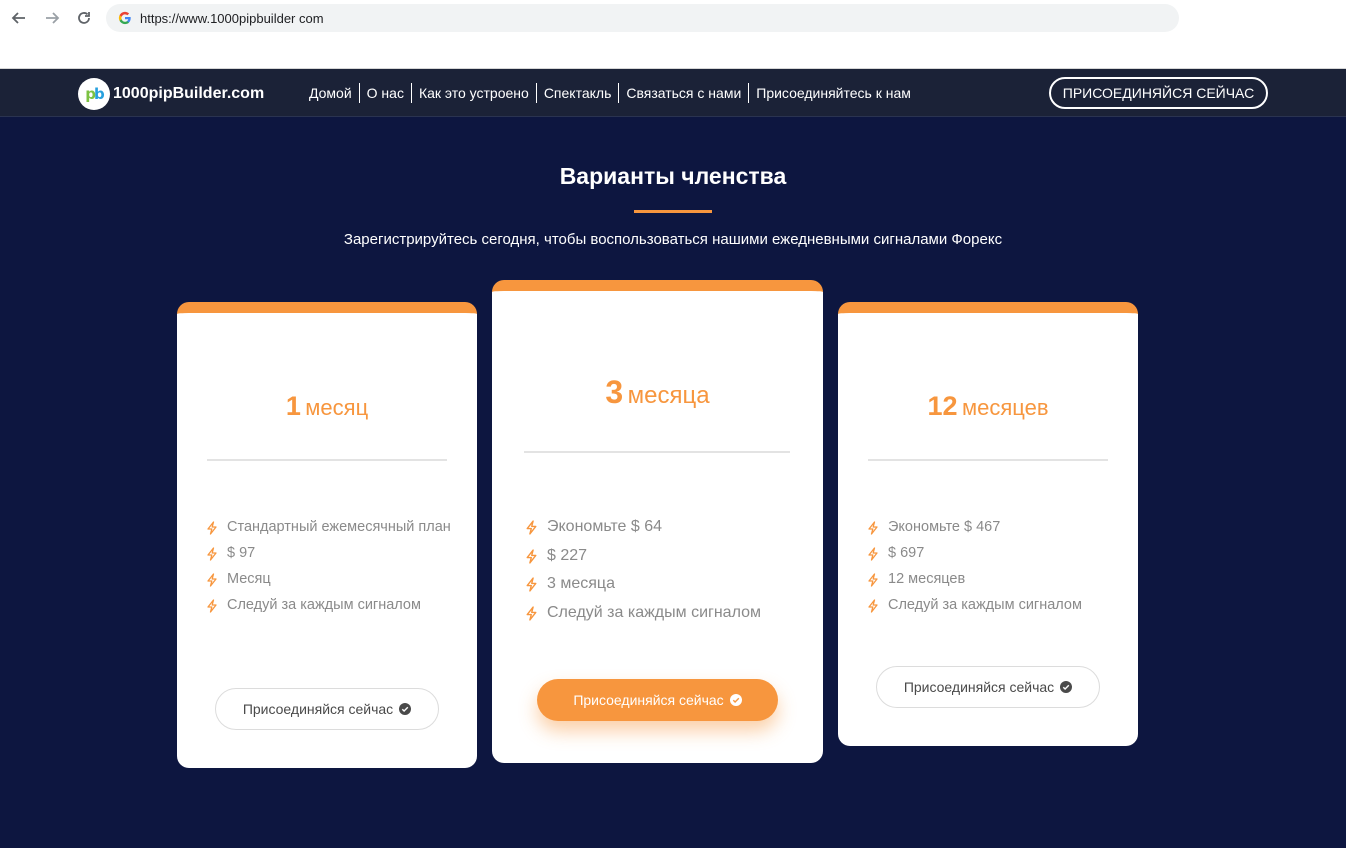 The height and width of the screenshot is (848, 1346). I want to click on reload-button, so click(84, 18).